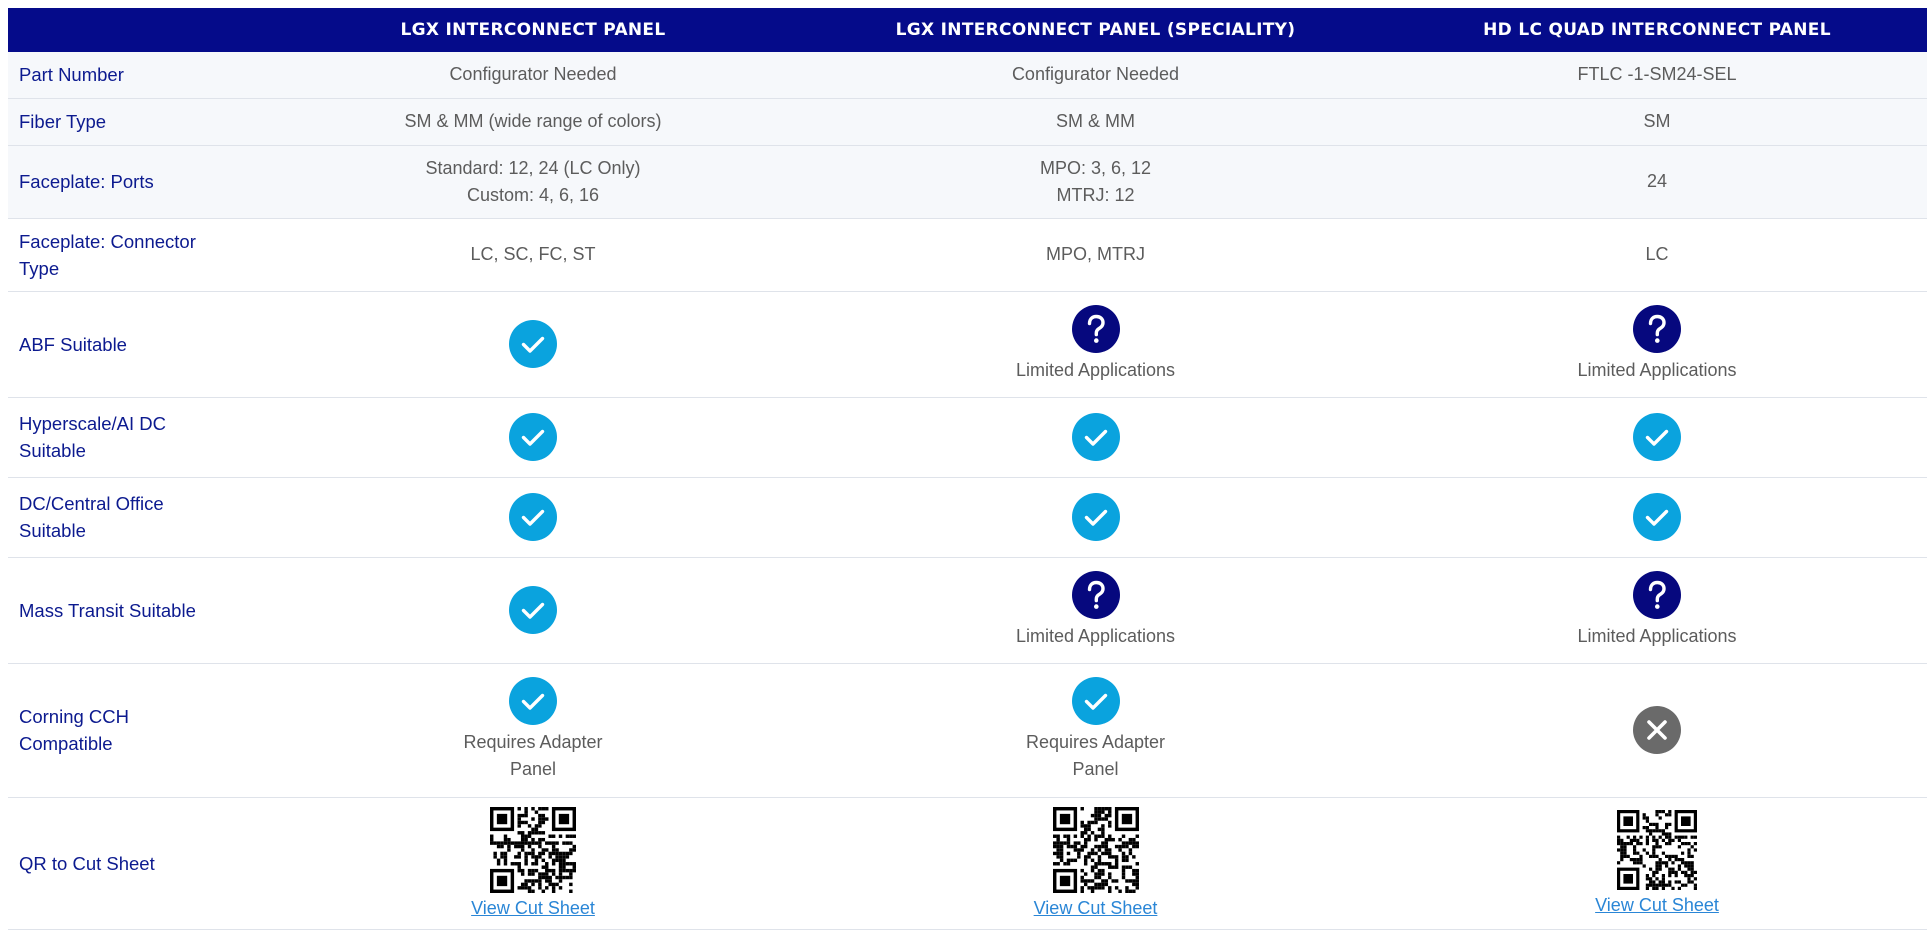  What do you see at coordinates (533, 167) in the screenshot?
I see `cell-text: Standard: 12, 24 (LC Only)` at bounding box center [533, 167].